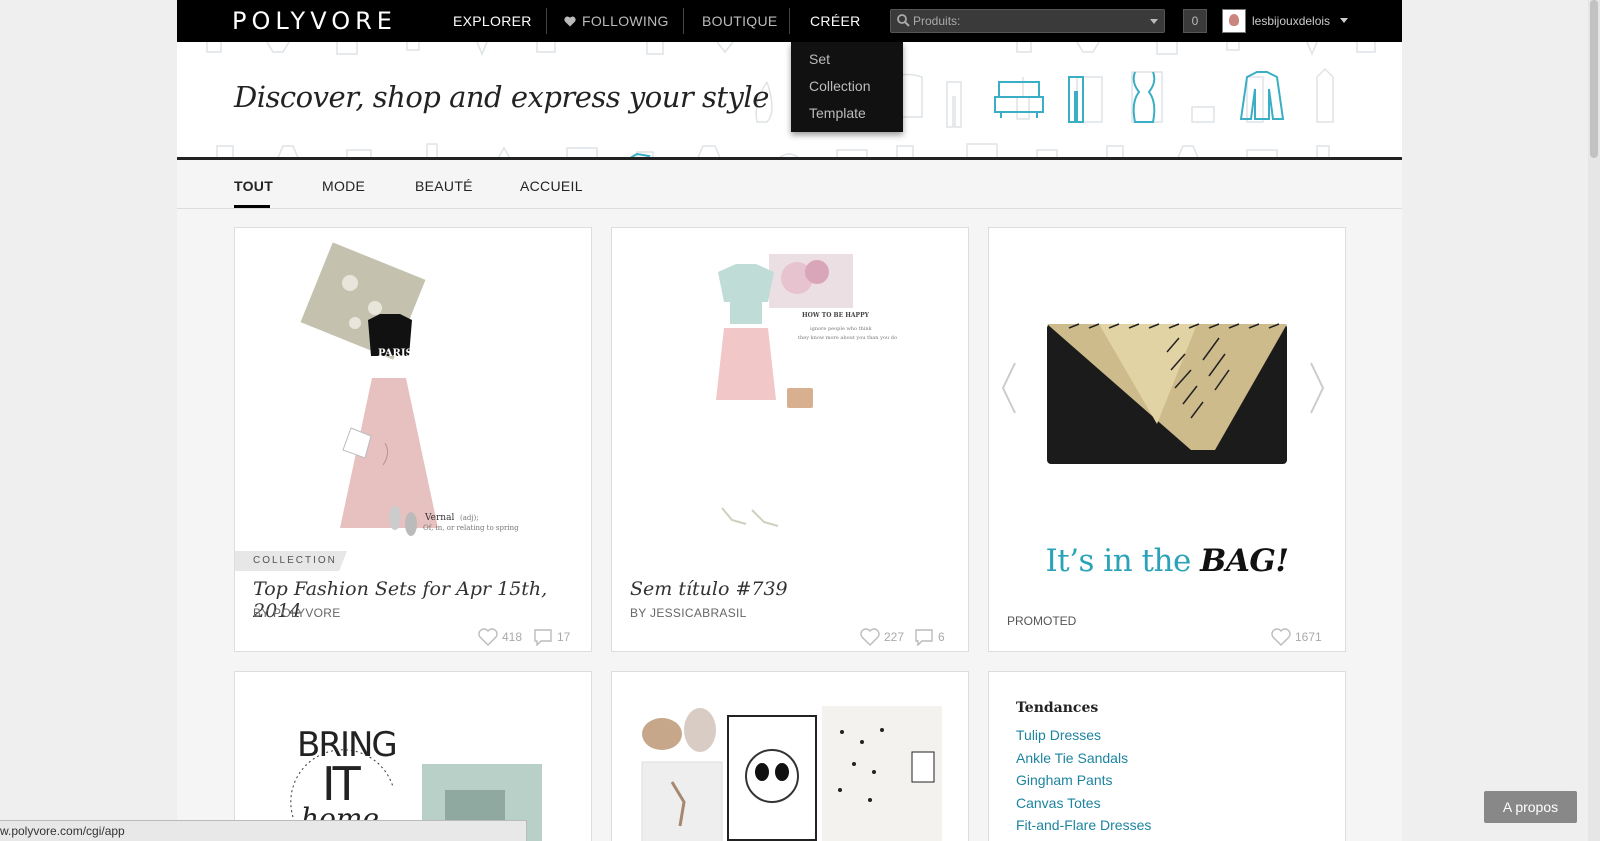  Describe the element at coordinates (500, 637) in the screenshot. I see `like-count: 418` at that location.